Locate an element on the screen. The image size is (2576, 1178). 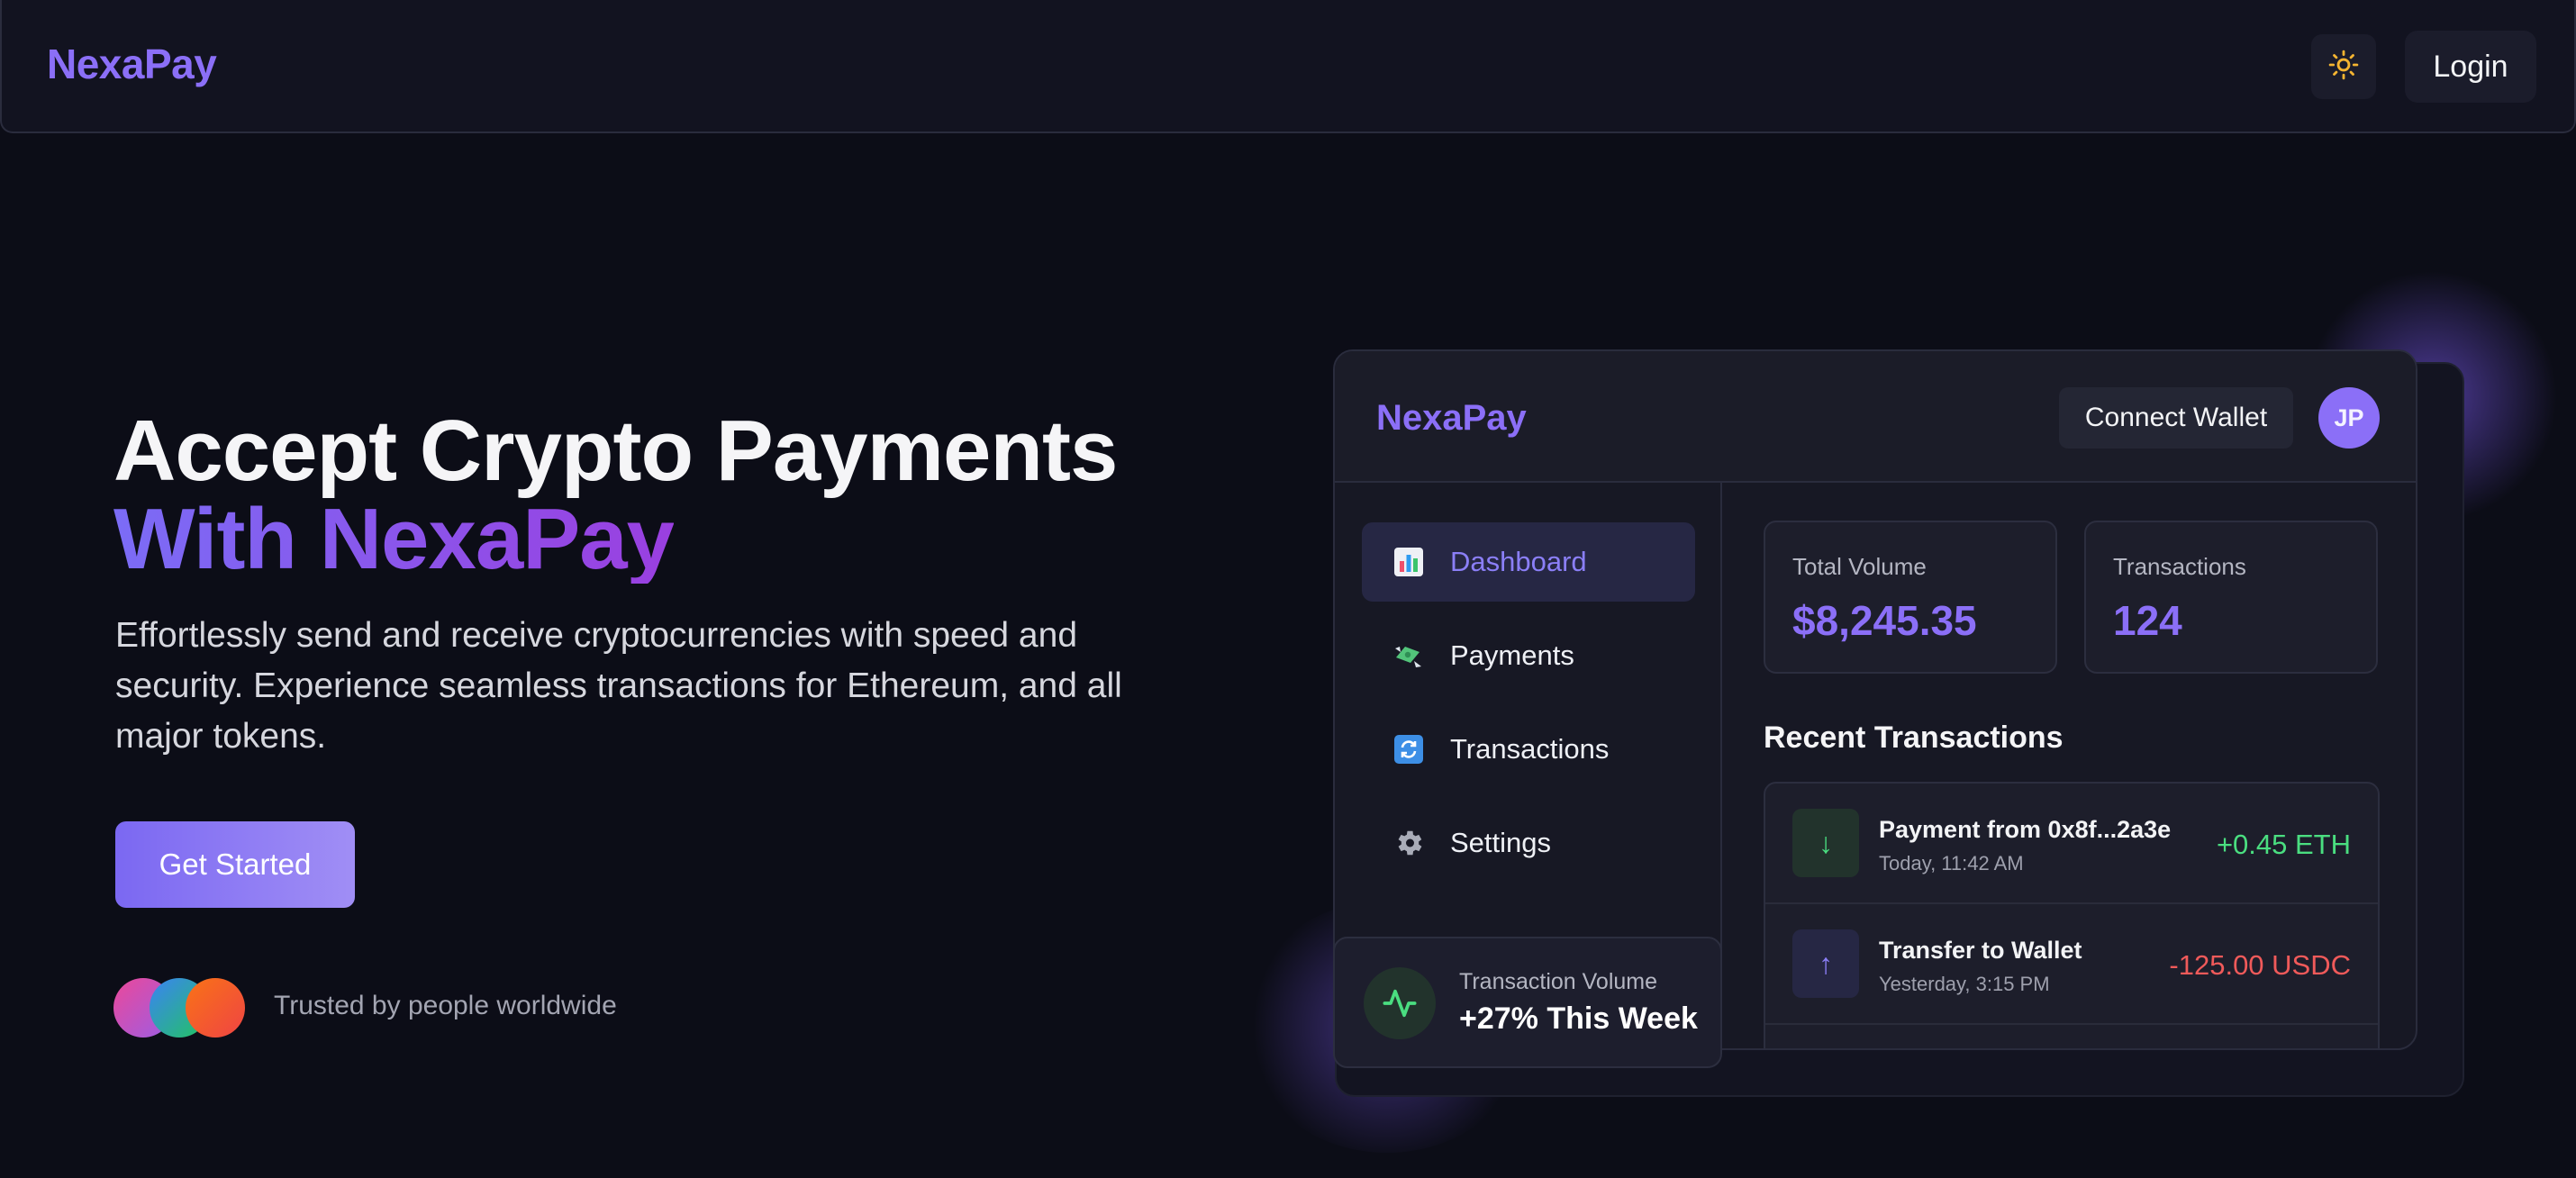
transaction-volume-card: Transaction Volume +27% This Week is located at coordinates (1527, 1002).